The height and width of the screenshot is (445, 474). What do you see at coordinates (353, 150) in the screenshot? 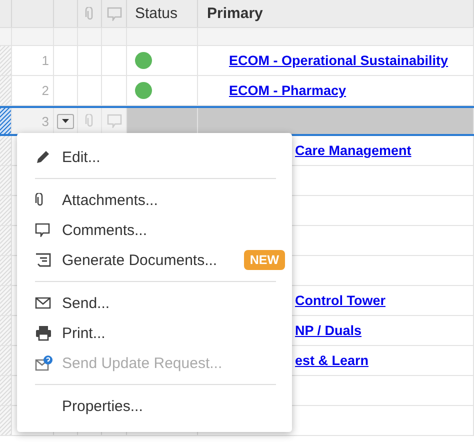
I see `primary-link: Care Management` at bounding box center [353, 150].